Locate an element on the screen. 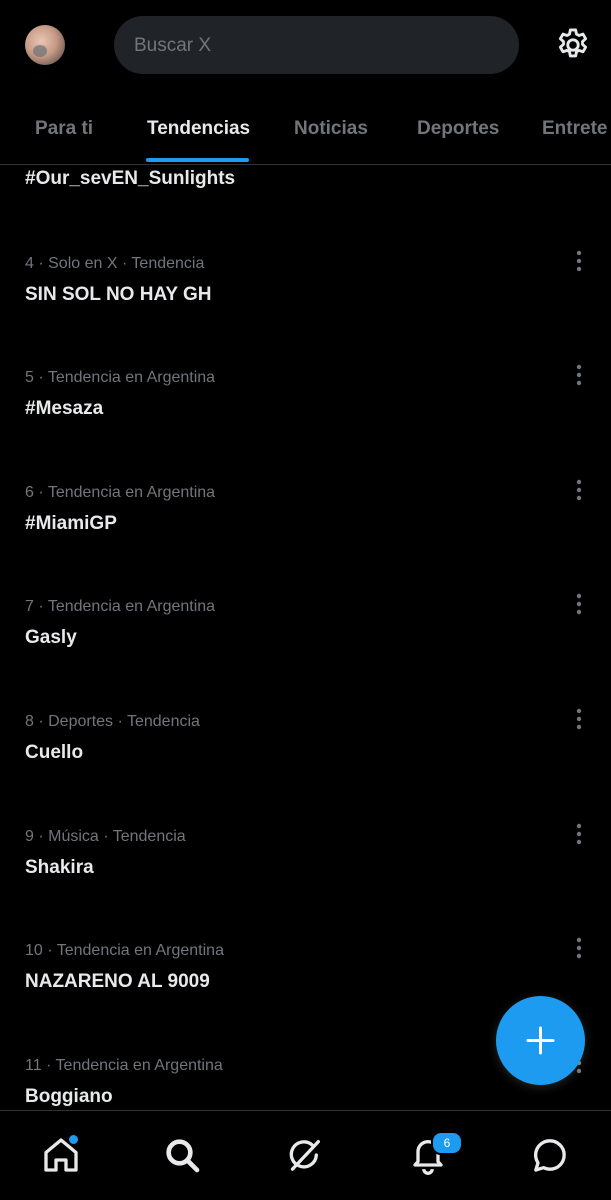 This screenshot has width=611, height=1200. trend-meta: 11 · Tendencia en Argentina is located at coordinates (124, 1065).